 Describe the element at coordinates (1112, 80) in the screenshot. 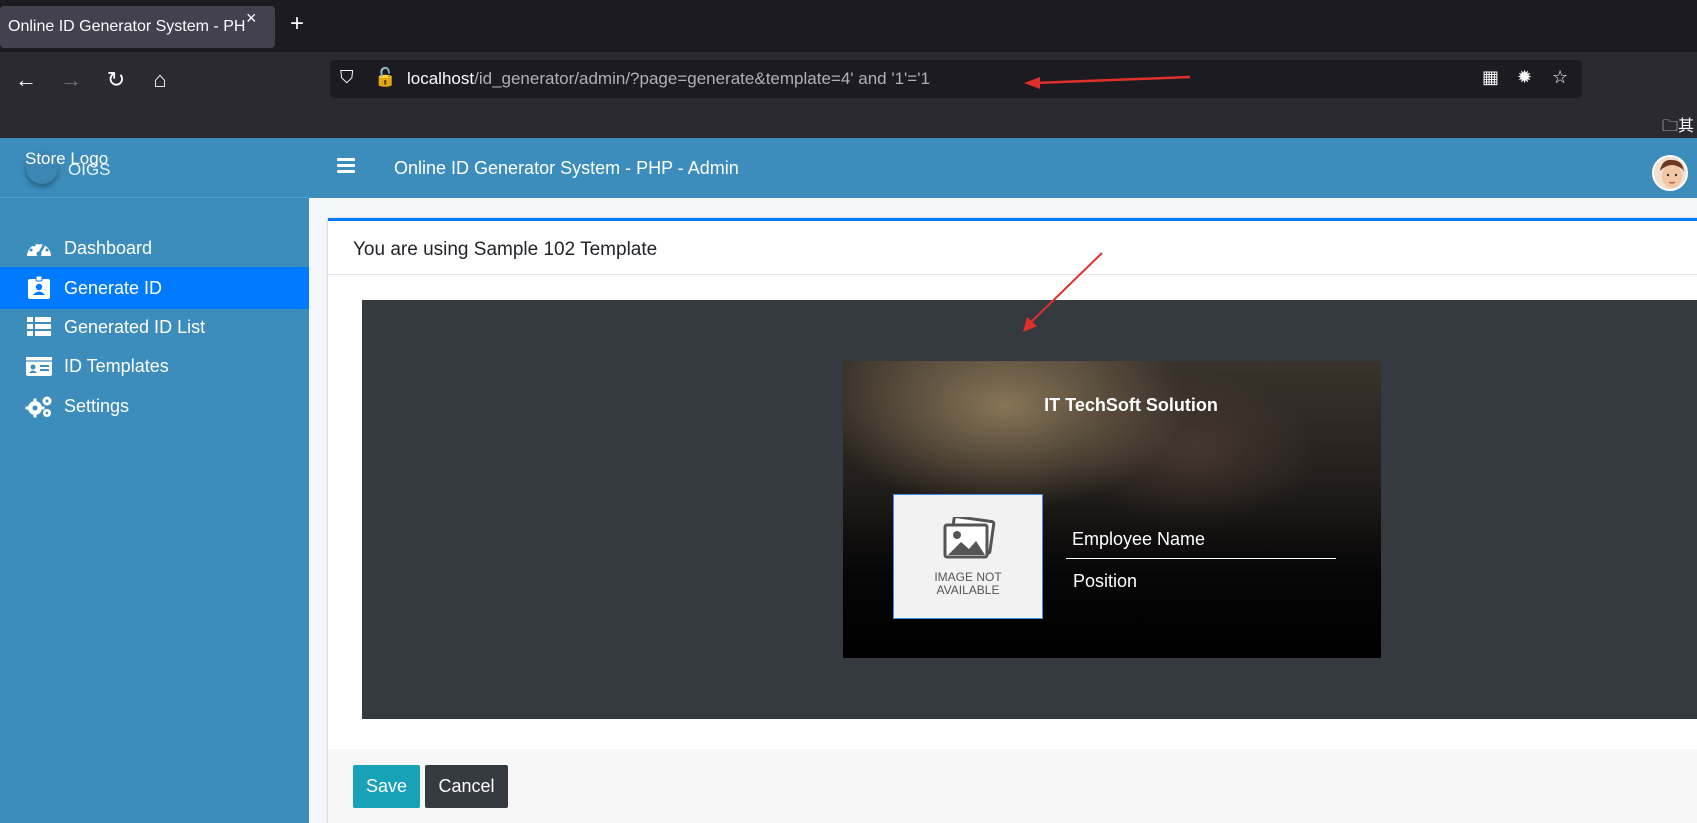

I see `annotation-arrow-url` at that location.